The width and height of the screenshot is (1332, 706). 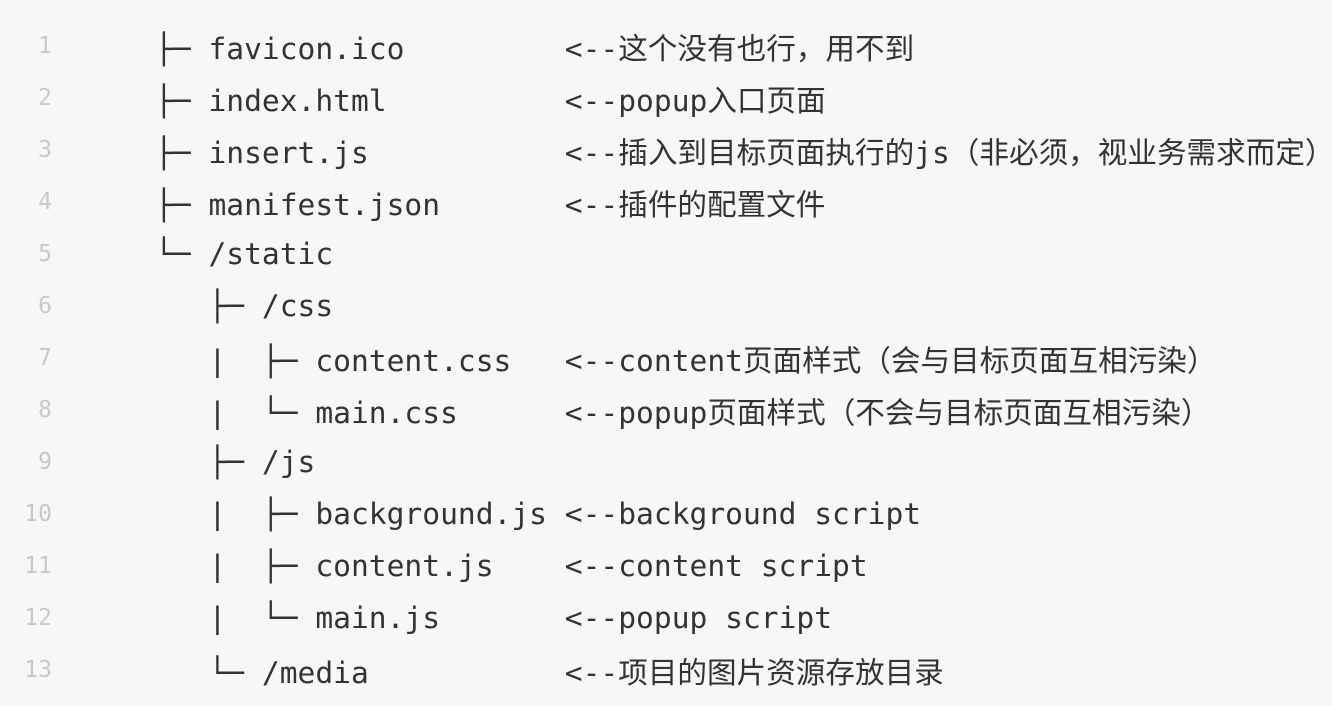 I want to click on code-line: 12 | └─ main.js <--popup script, so click(x=666, y=618).